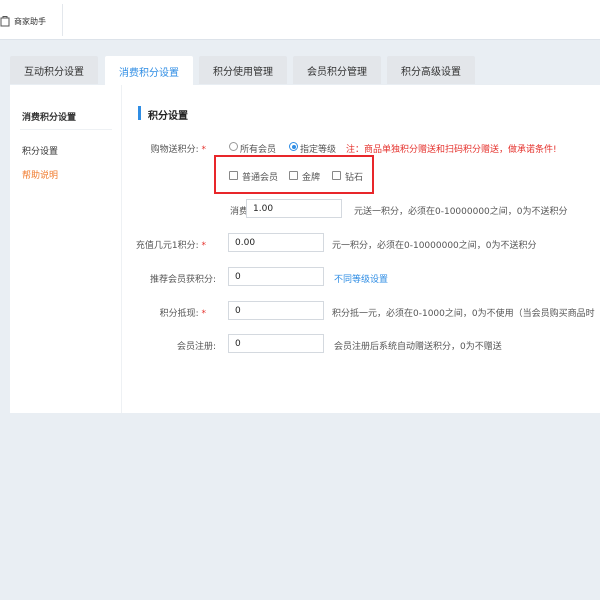 This screenshot has height=600, width=600. What do you see at coordinates (139, 113) in the screenshot?
I see `section-accent-bar` at bounding box center [139, 113].